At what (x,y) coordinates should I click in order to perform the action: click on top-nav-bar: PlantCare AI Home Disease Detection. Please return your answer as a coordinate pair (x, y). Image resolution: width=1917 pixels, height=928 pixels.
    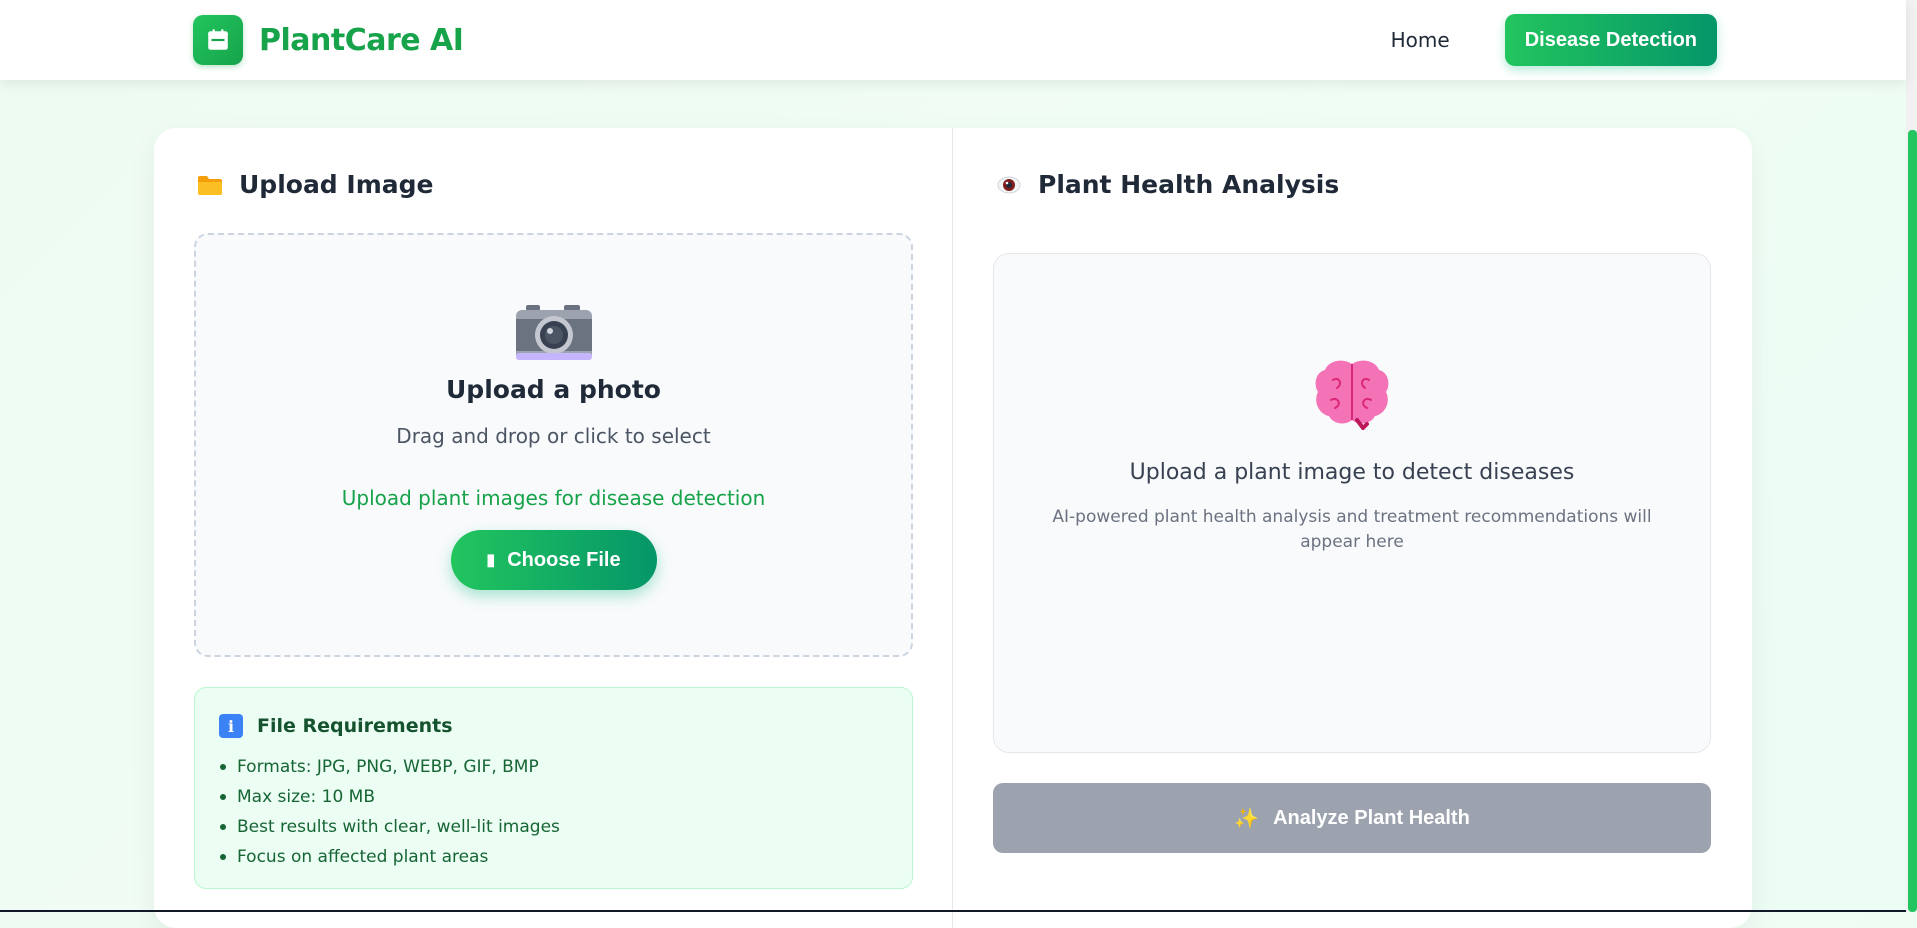
    Looking at the image, I should click on (953, 40).